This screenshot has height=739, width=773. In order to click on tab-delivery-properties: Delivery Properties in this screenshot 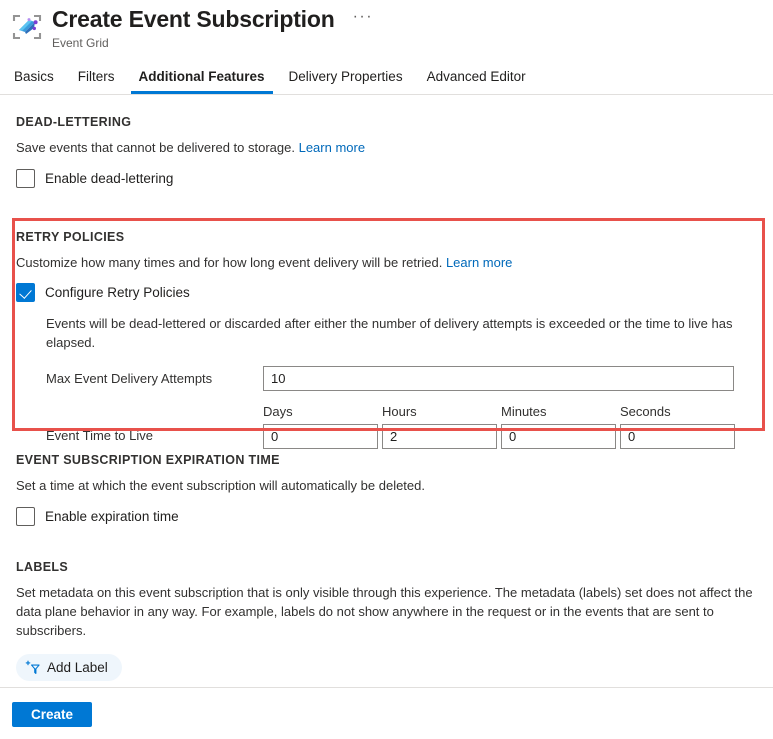, I will do `click(346, 81)`.